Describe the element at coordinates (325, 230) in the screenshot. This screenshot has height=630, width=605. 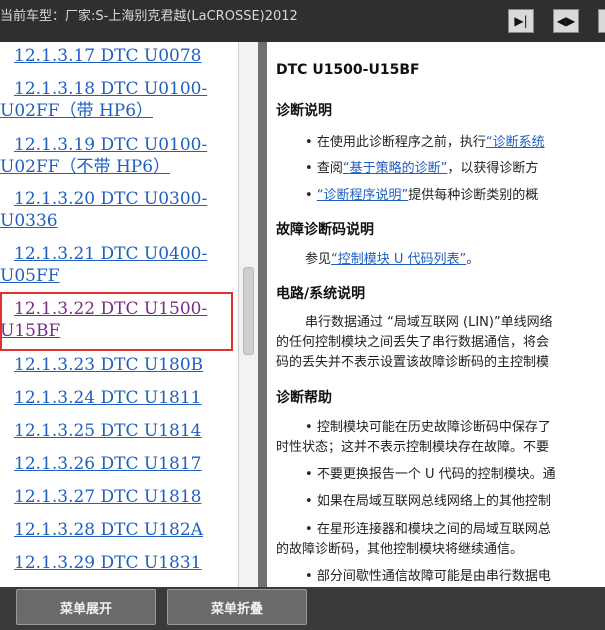
I see `section-heading: 故障诊断码说明` at that location.